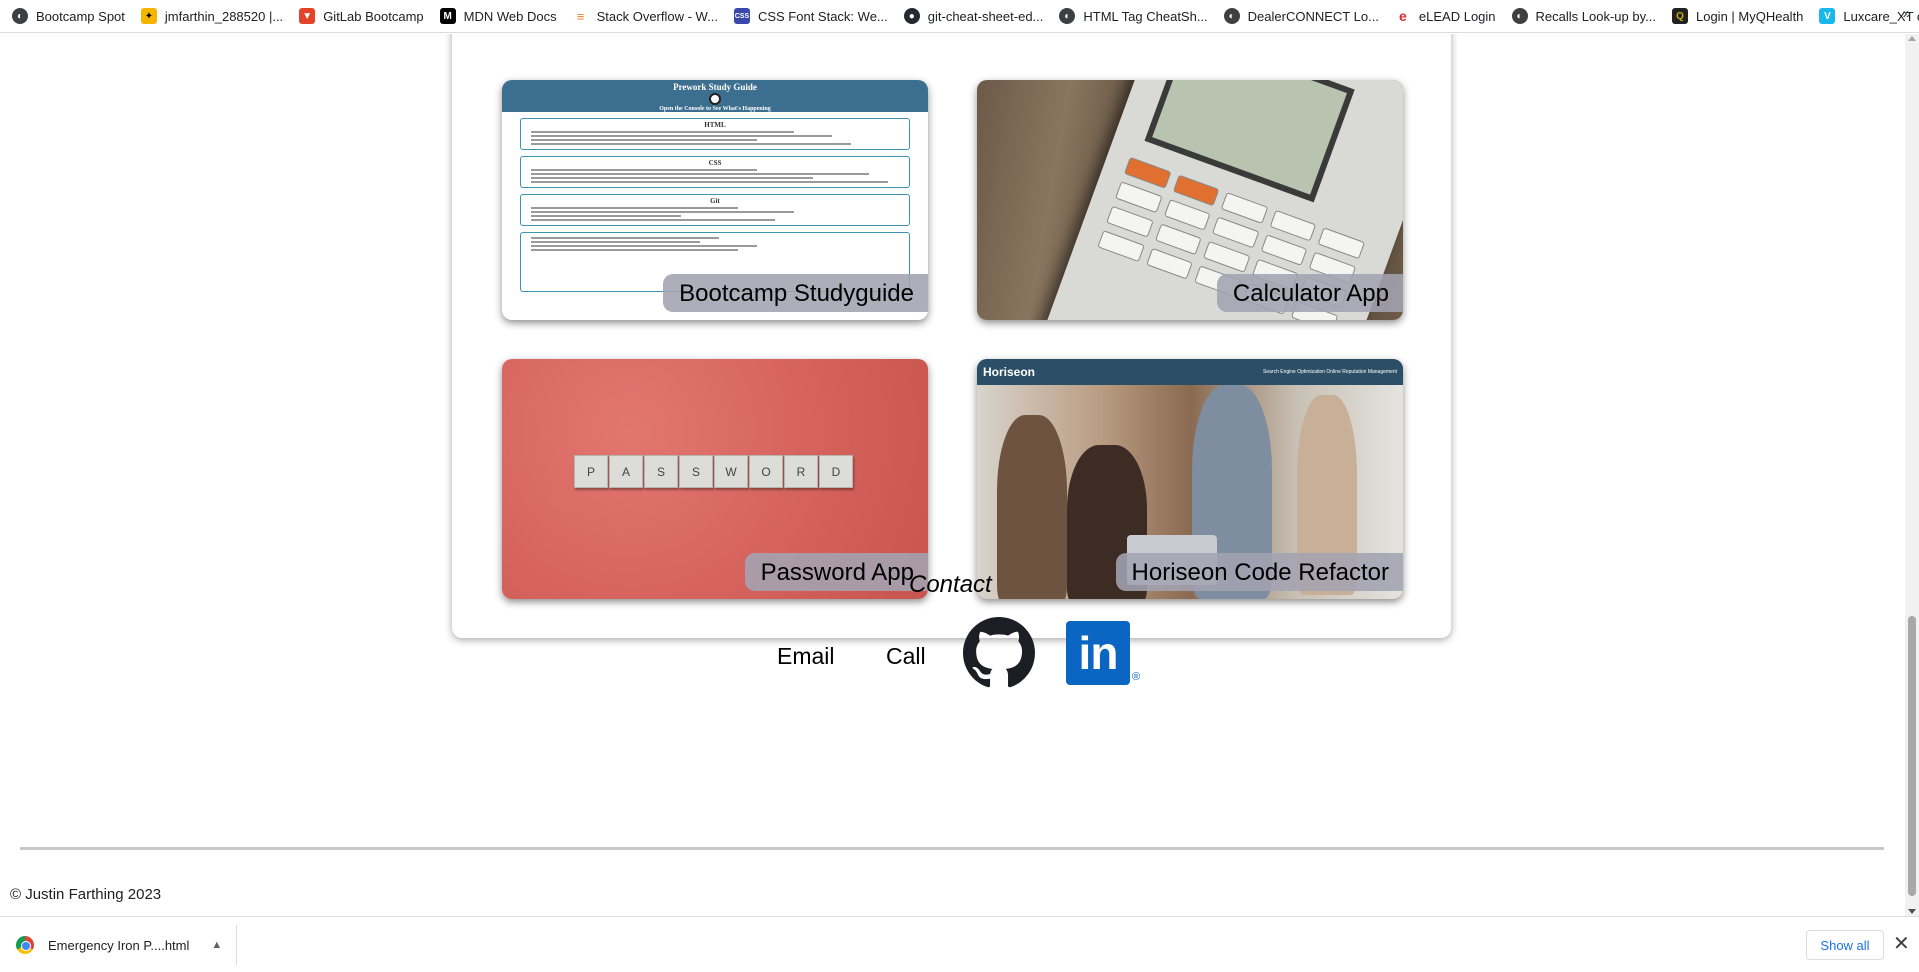 The width and height of the screenshot is (1919, 972). Describe the element at coordinates (1098, 653) in the screenshot. I see `linkedin-icon: in` at that location.